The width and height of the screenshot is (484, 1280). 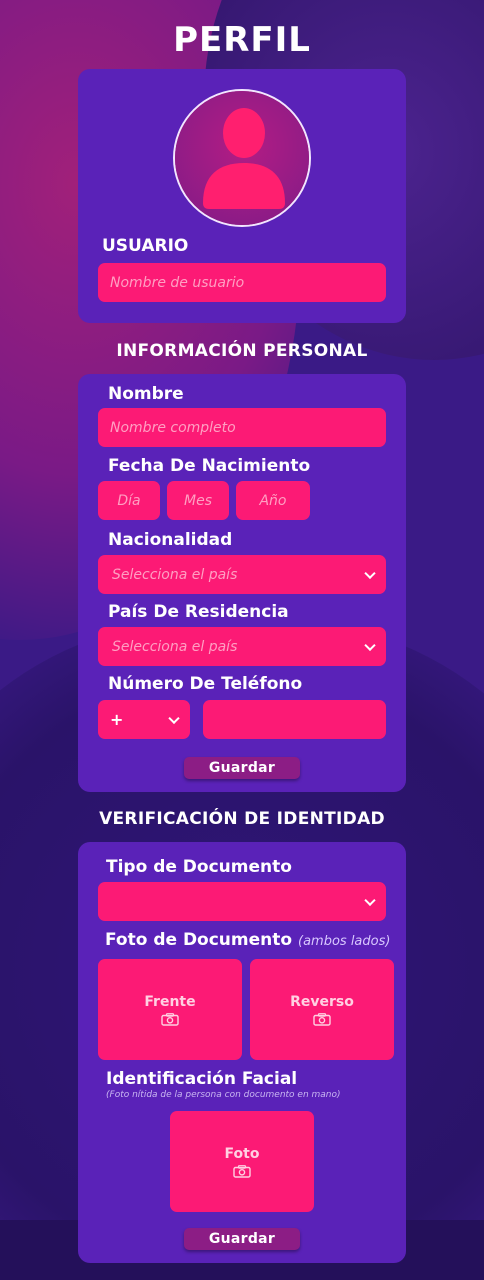 I want to click on save-personal-button: Guardar, so click(x=242, y=768).